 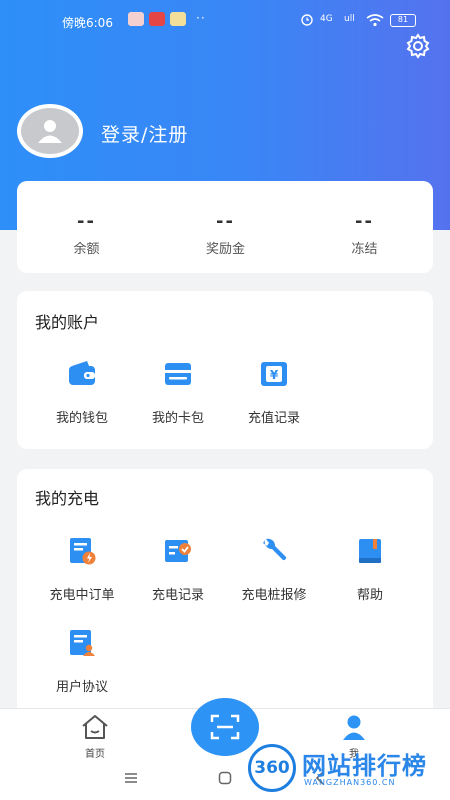 I want to click on signal-icon: ull, so click(x=349, y=19).